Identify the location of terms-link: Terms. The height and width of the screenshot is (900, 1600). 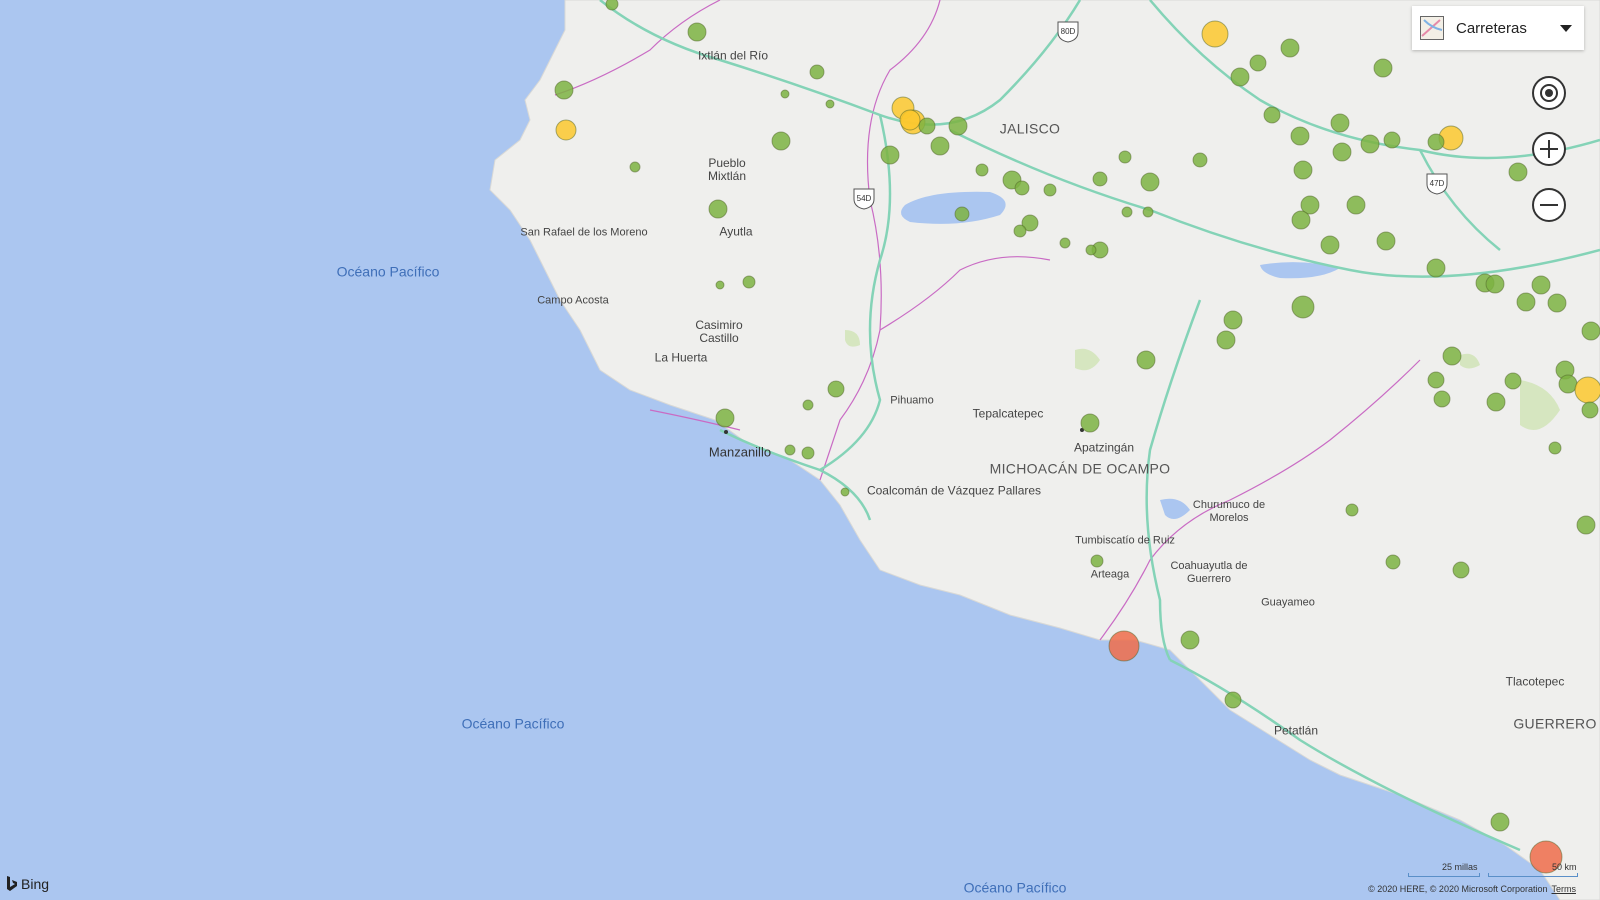
(1564, 889).